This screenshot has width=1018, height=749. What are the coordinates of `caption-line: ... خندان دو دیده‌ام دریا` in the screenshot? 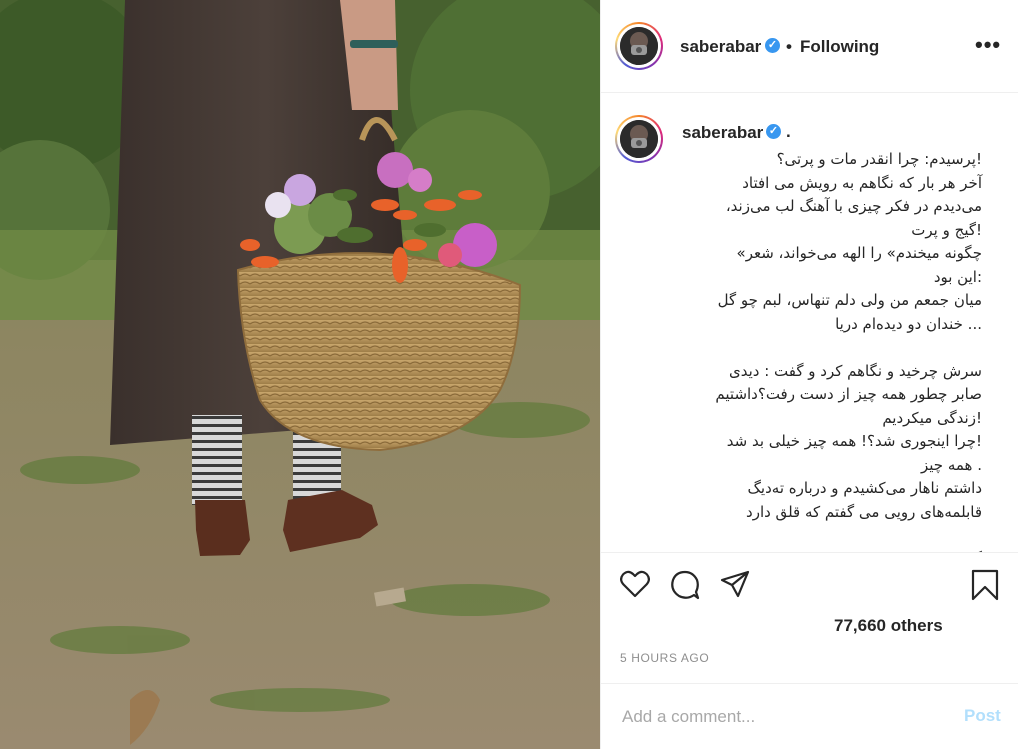 It's located at (908, 323).